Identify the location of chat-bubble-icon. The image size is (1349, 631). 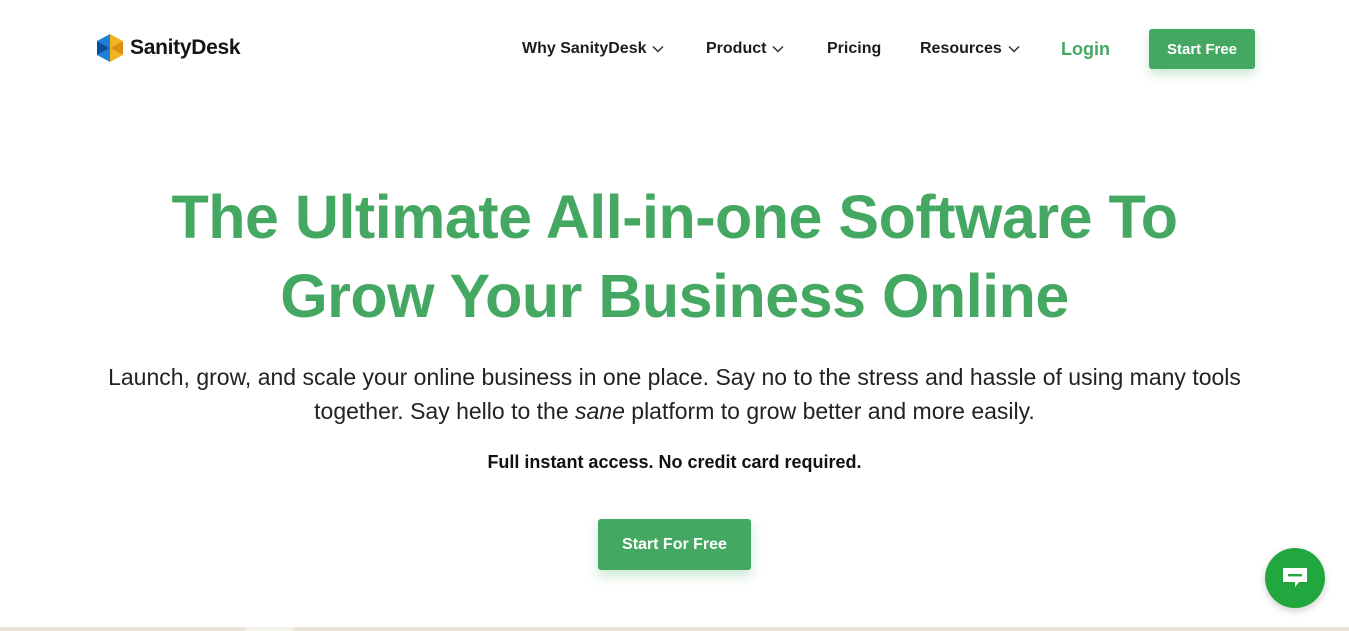
(1295, 577).